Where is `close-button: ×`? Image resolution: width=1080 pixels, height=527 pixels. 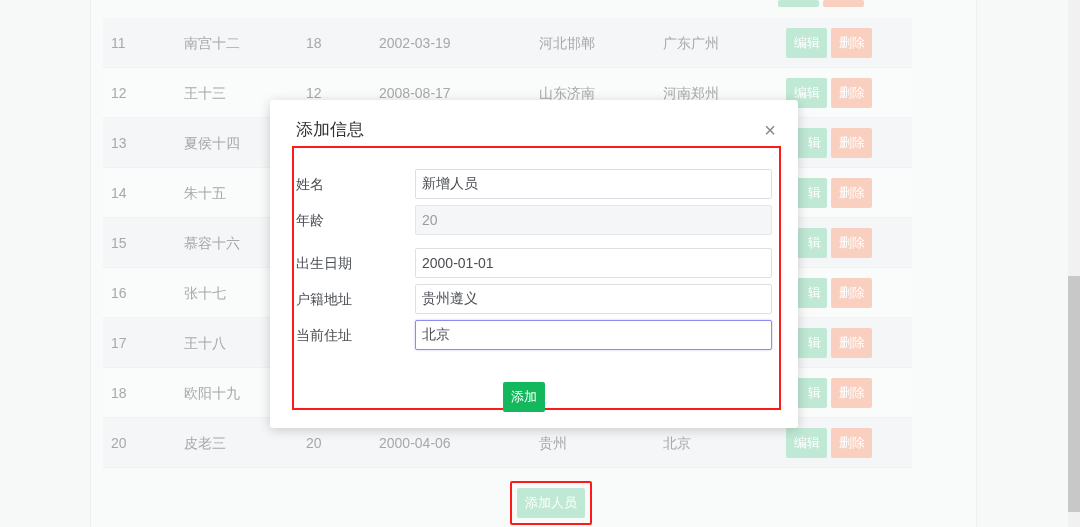 close-button: × is located at coordinates (770, 130).